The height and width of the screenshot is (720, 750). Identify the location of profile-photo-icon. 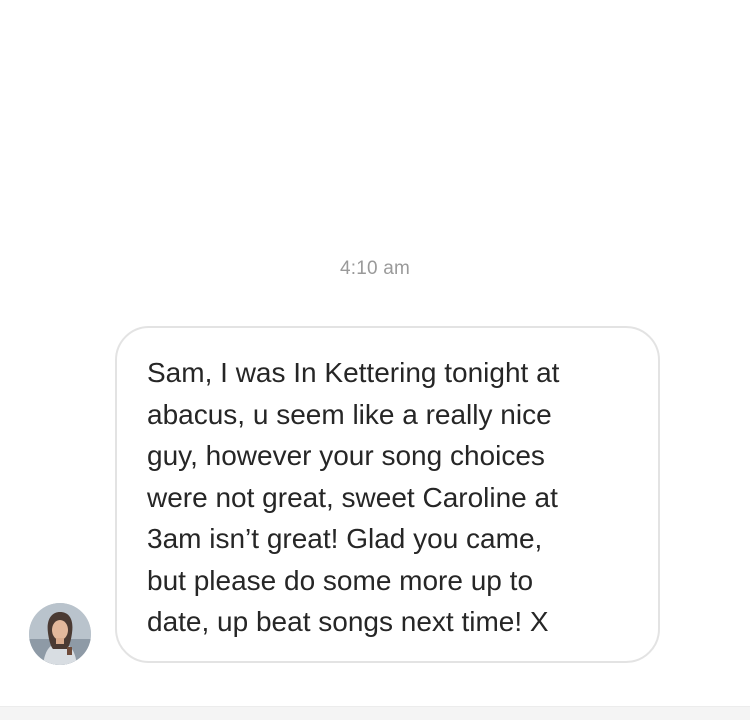
(60, 634).